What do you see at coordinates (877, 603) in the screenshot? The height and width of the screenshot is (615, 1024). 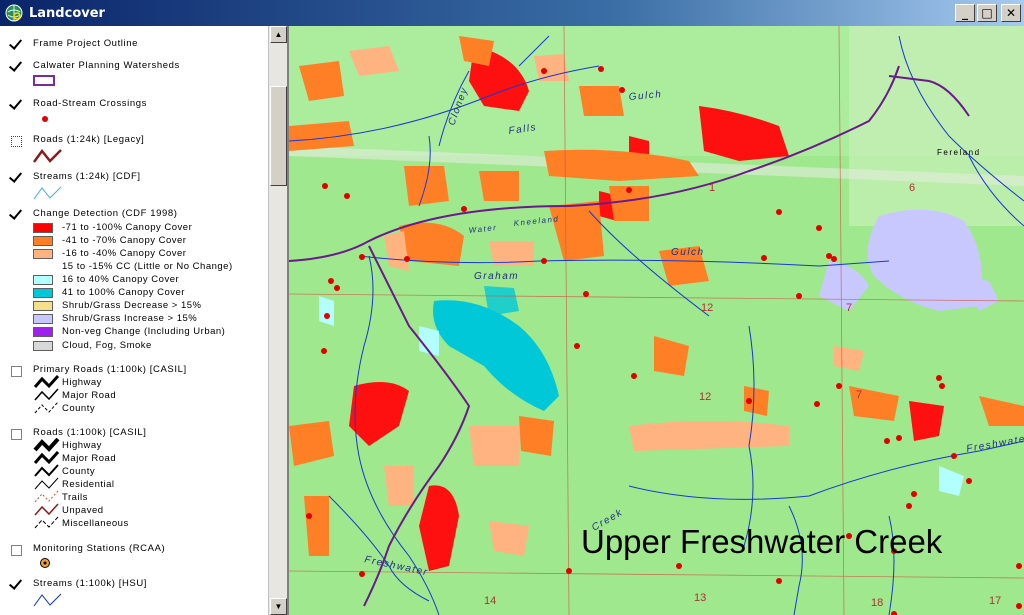 I see `section-number: 18` at bounding box center [877, 603].